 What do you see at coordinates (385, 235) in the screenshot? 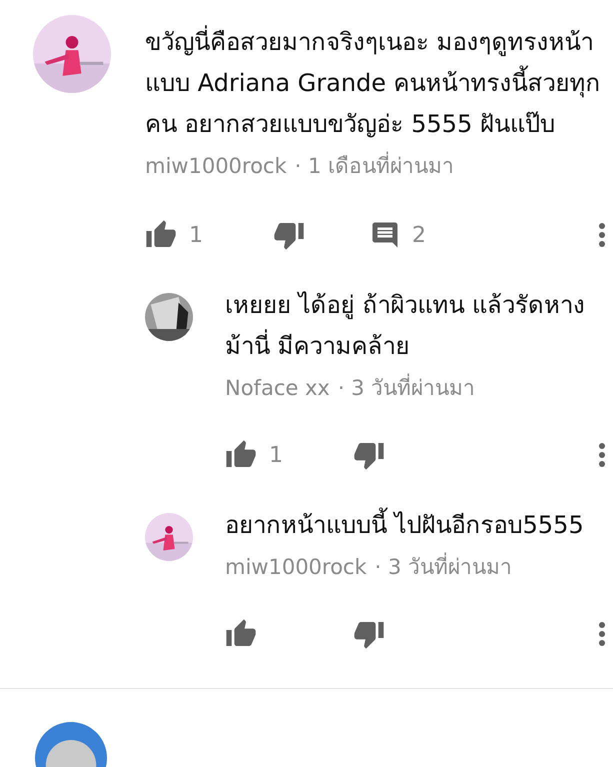
I see `comment-icon` at bounding box center [385, 235].